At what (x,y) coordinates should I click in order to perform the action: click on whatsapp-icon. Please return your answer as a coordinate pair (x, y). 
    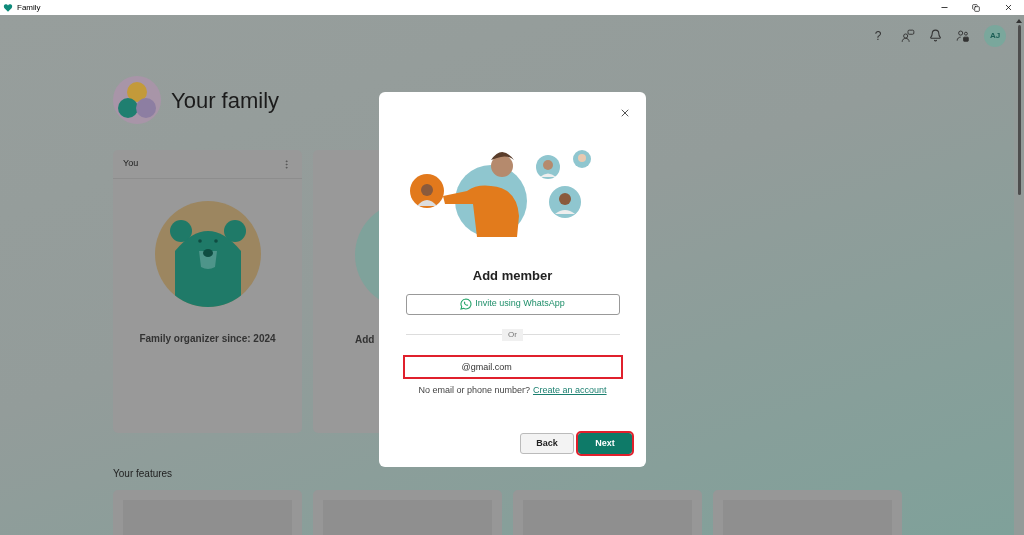
    Looking at the image, I should click on (466, 304).